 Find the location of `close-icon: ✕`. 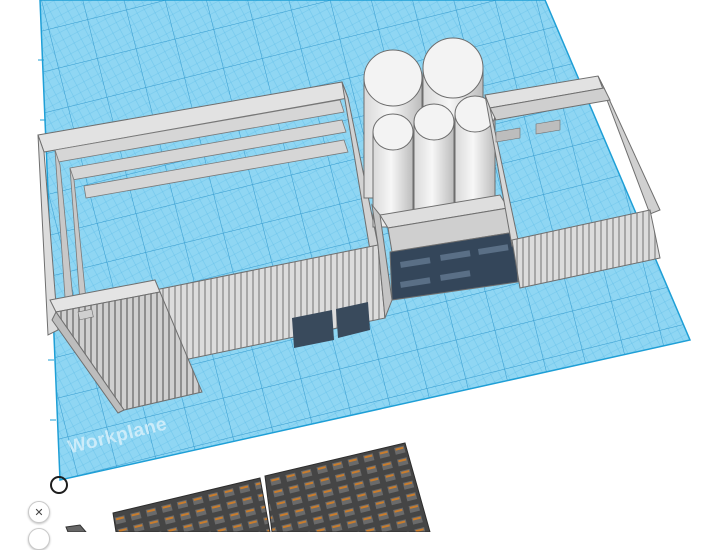

close-icon: ✕ is located at coordinates (39, 512).